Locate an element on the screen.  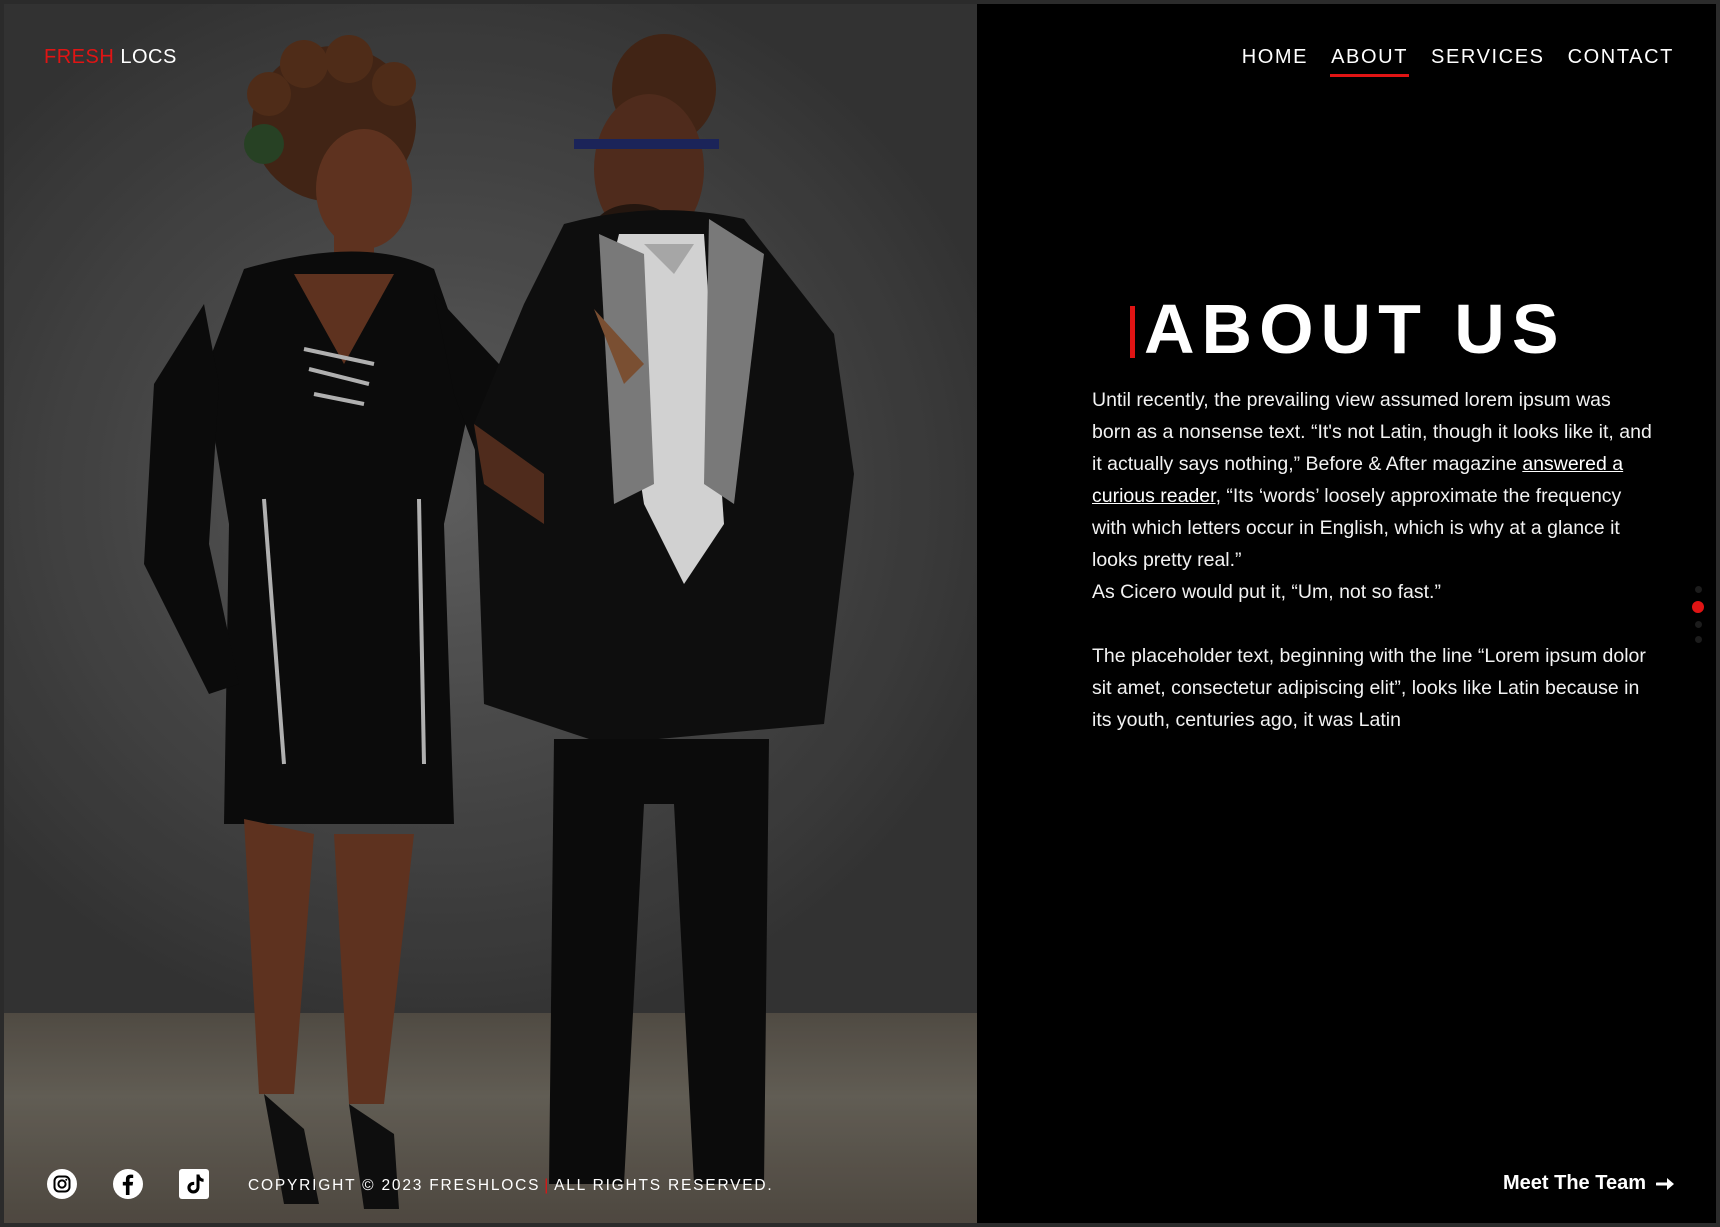
meet-the-team-button: Meet The Team is located at coordinates (1589, 1183).